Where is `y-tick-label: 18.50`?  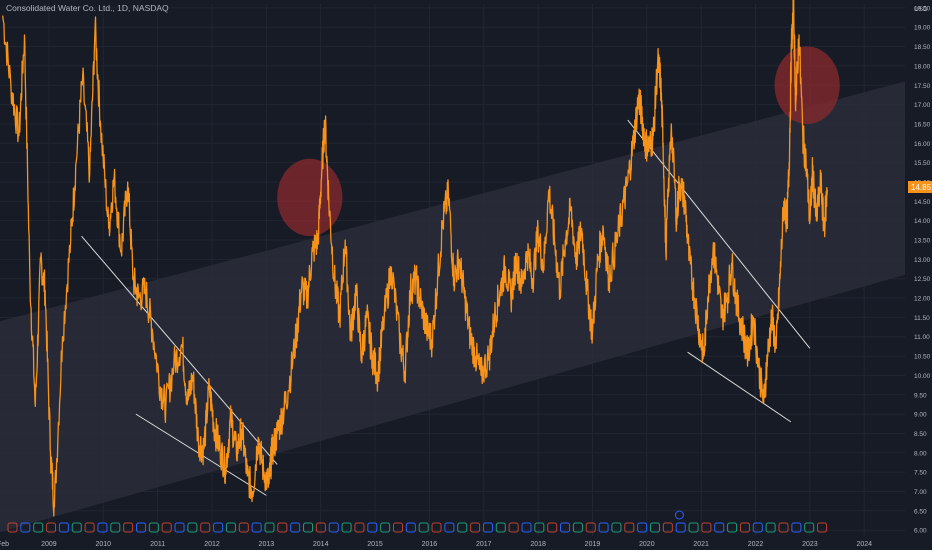
y-tick-label: 18.50 is located at coordinates (922, 47).